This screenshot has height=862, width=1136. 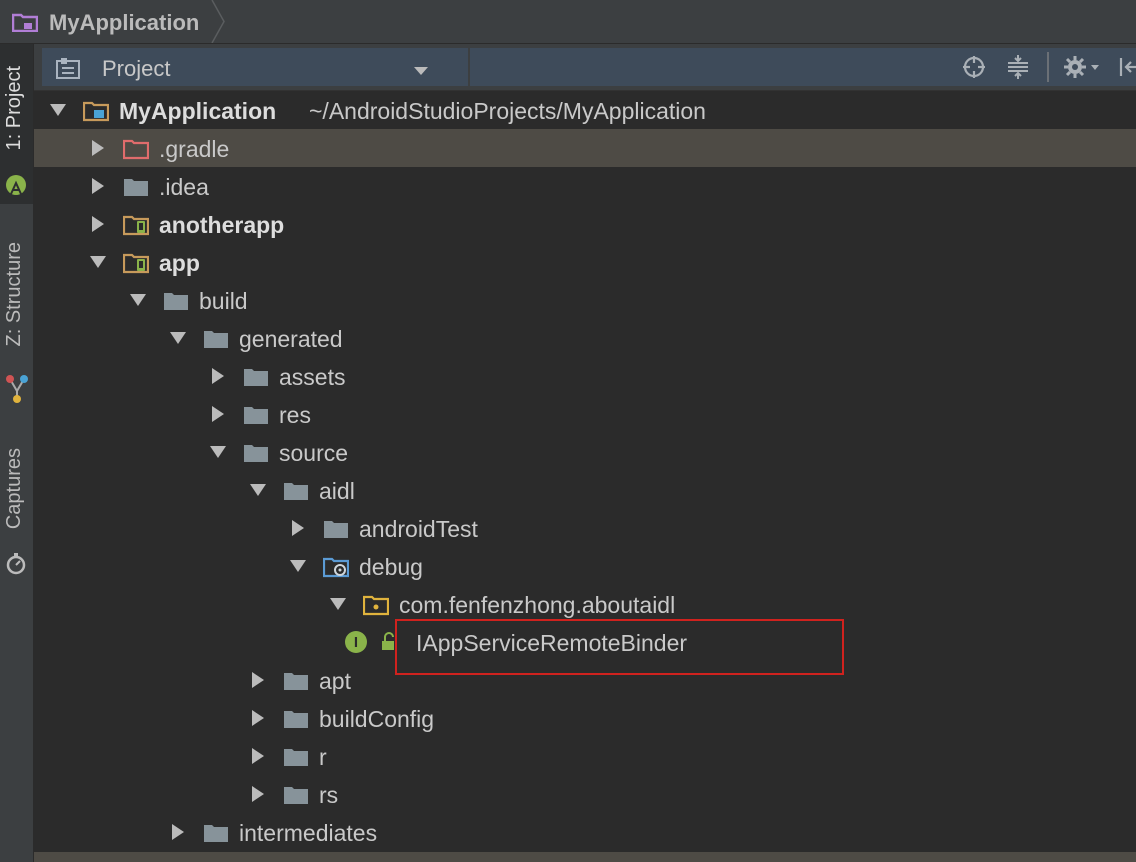 I want to click on project-panel-header: Project, so click(x=585, y=67).